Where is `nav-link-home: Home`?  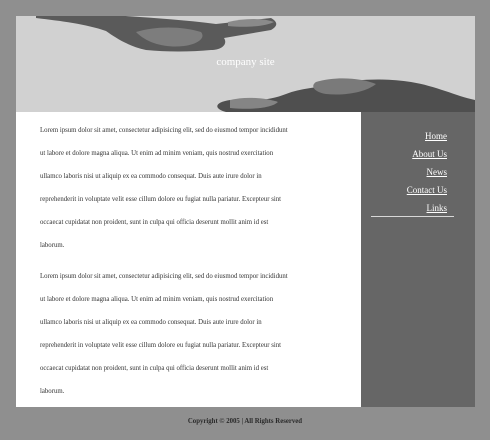 nav-link-home: Home is located at coordinates (436, 136).